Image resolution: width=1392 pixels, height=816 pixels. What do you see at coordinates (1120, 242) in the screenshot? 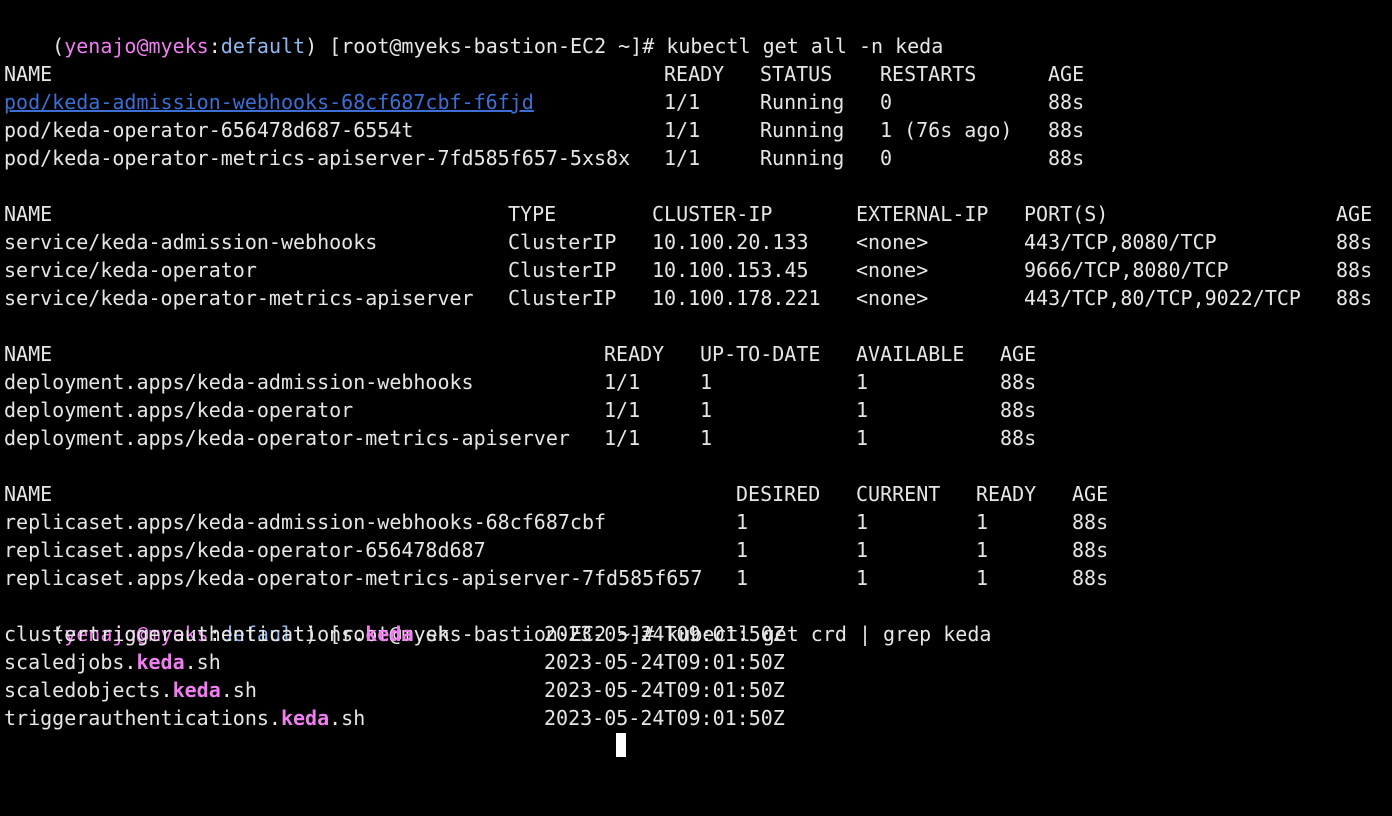
I see `table-cell: 443/TCP,8080/TCP` at bounding box center [1120, 242].